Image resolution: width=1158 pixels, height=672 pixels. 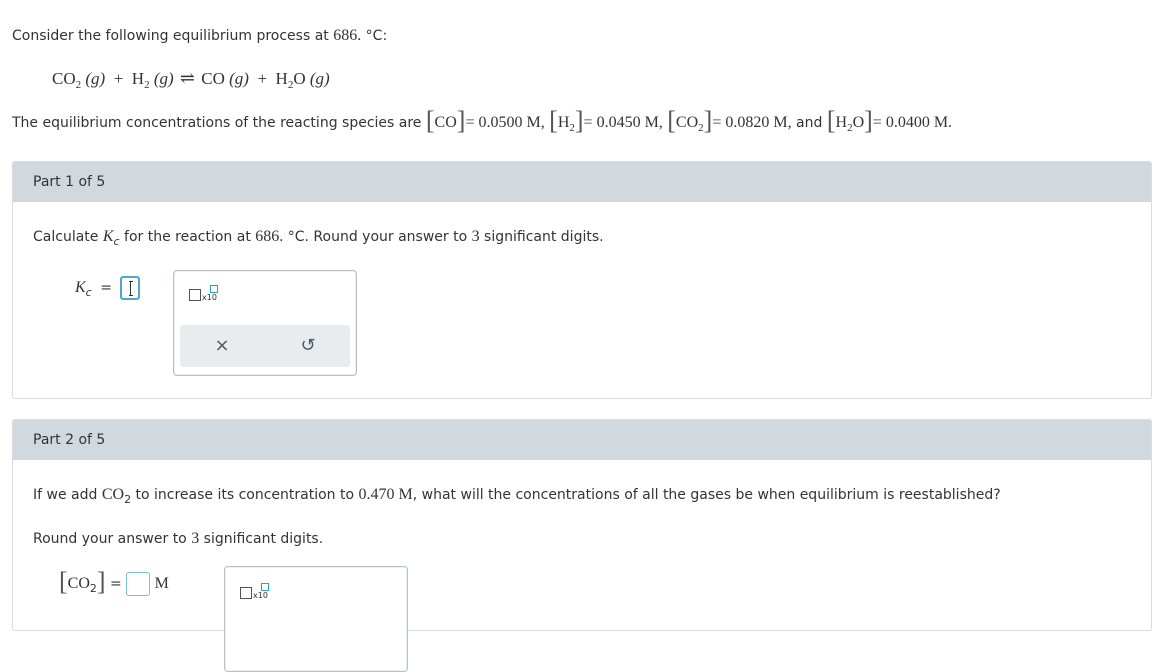 What do you see at coordinates (138, 78) in the screenshot?
I see `eq-h2: H` at bounding box center [138, 78].